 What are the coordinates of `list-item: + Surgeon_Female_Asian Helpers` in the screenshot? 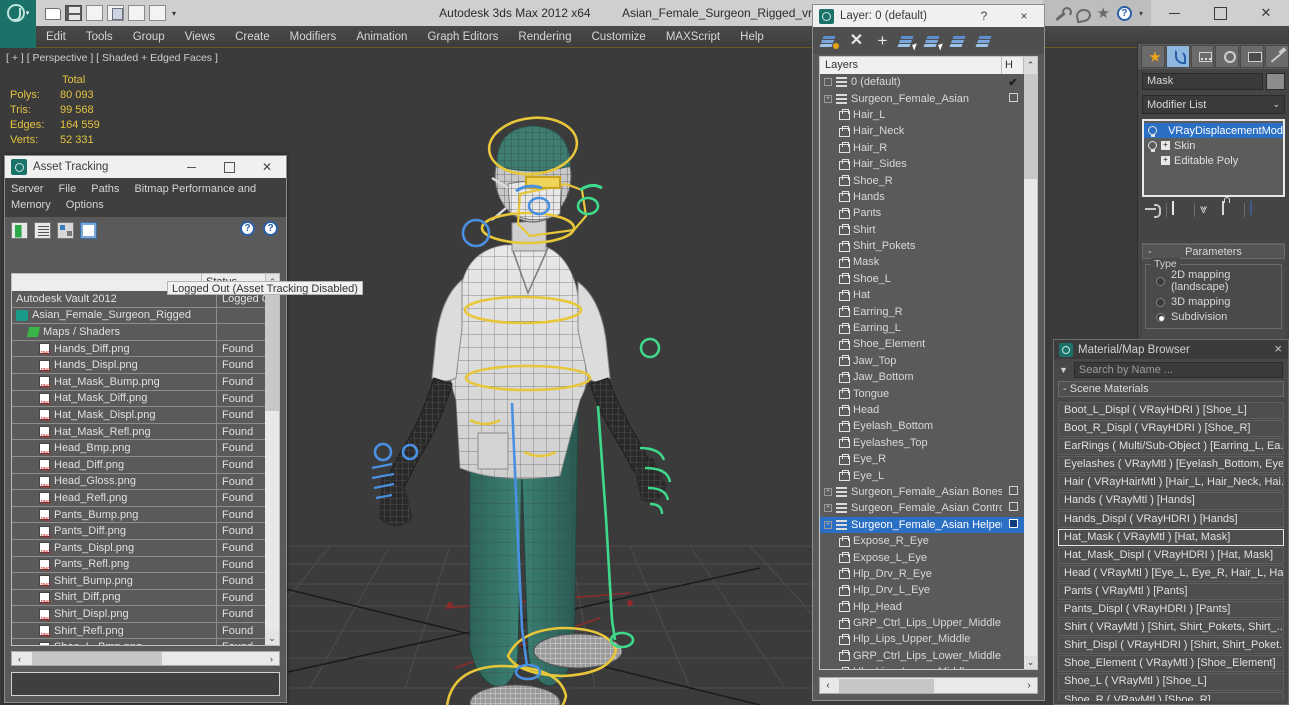 It's located at (922, 524).